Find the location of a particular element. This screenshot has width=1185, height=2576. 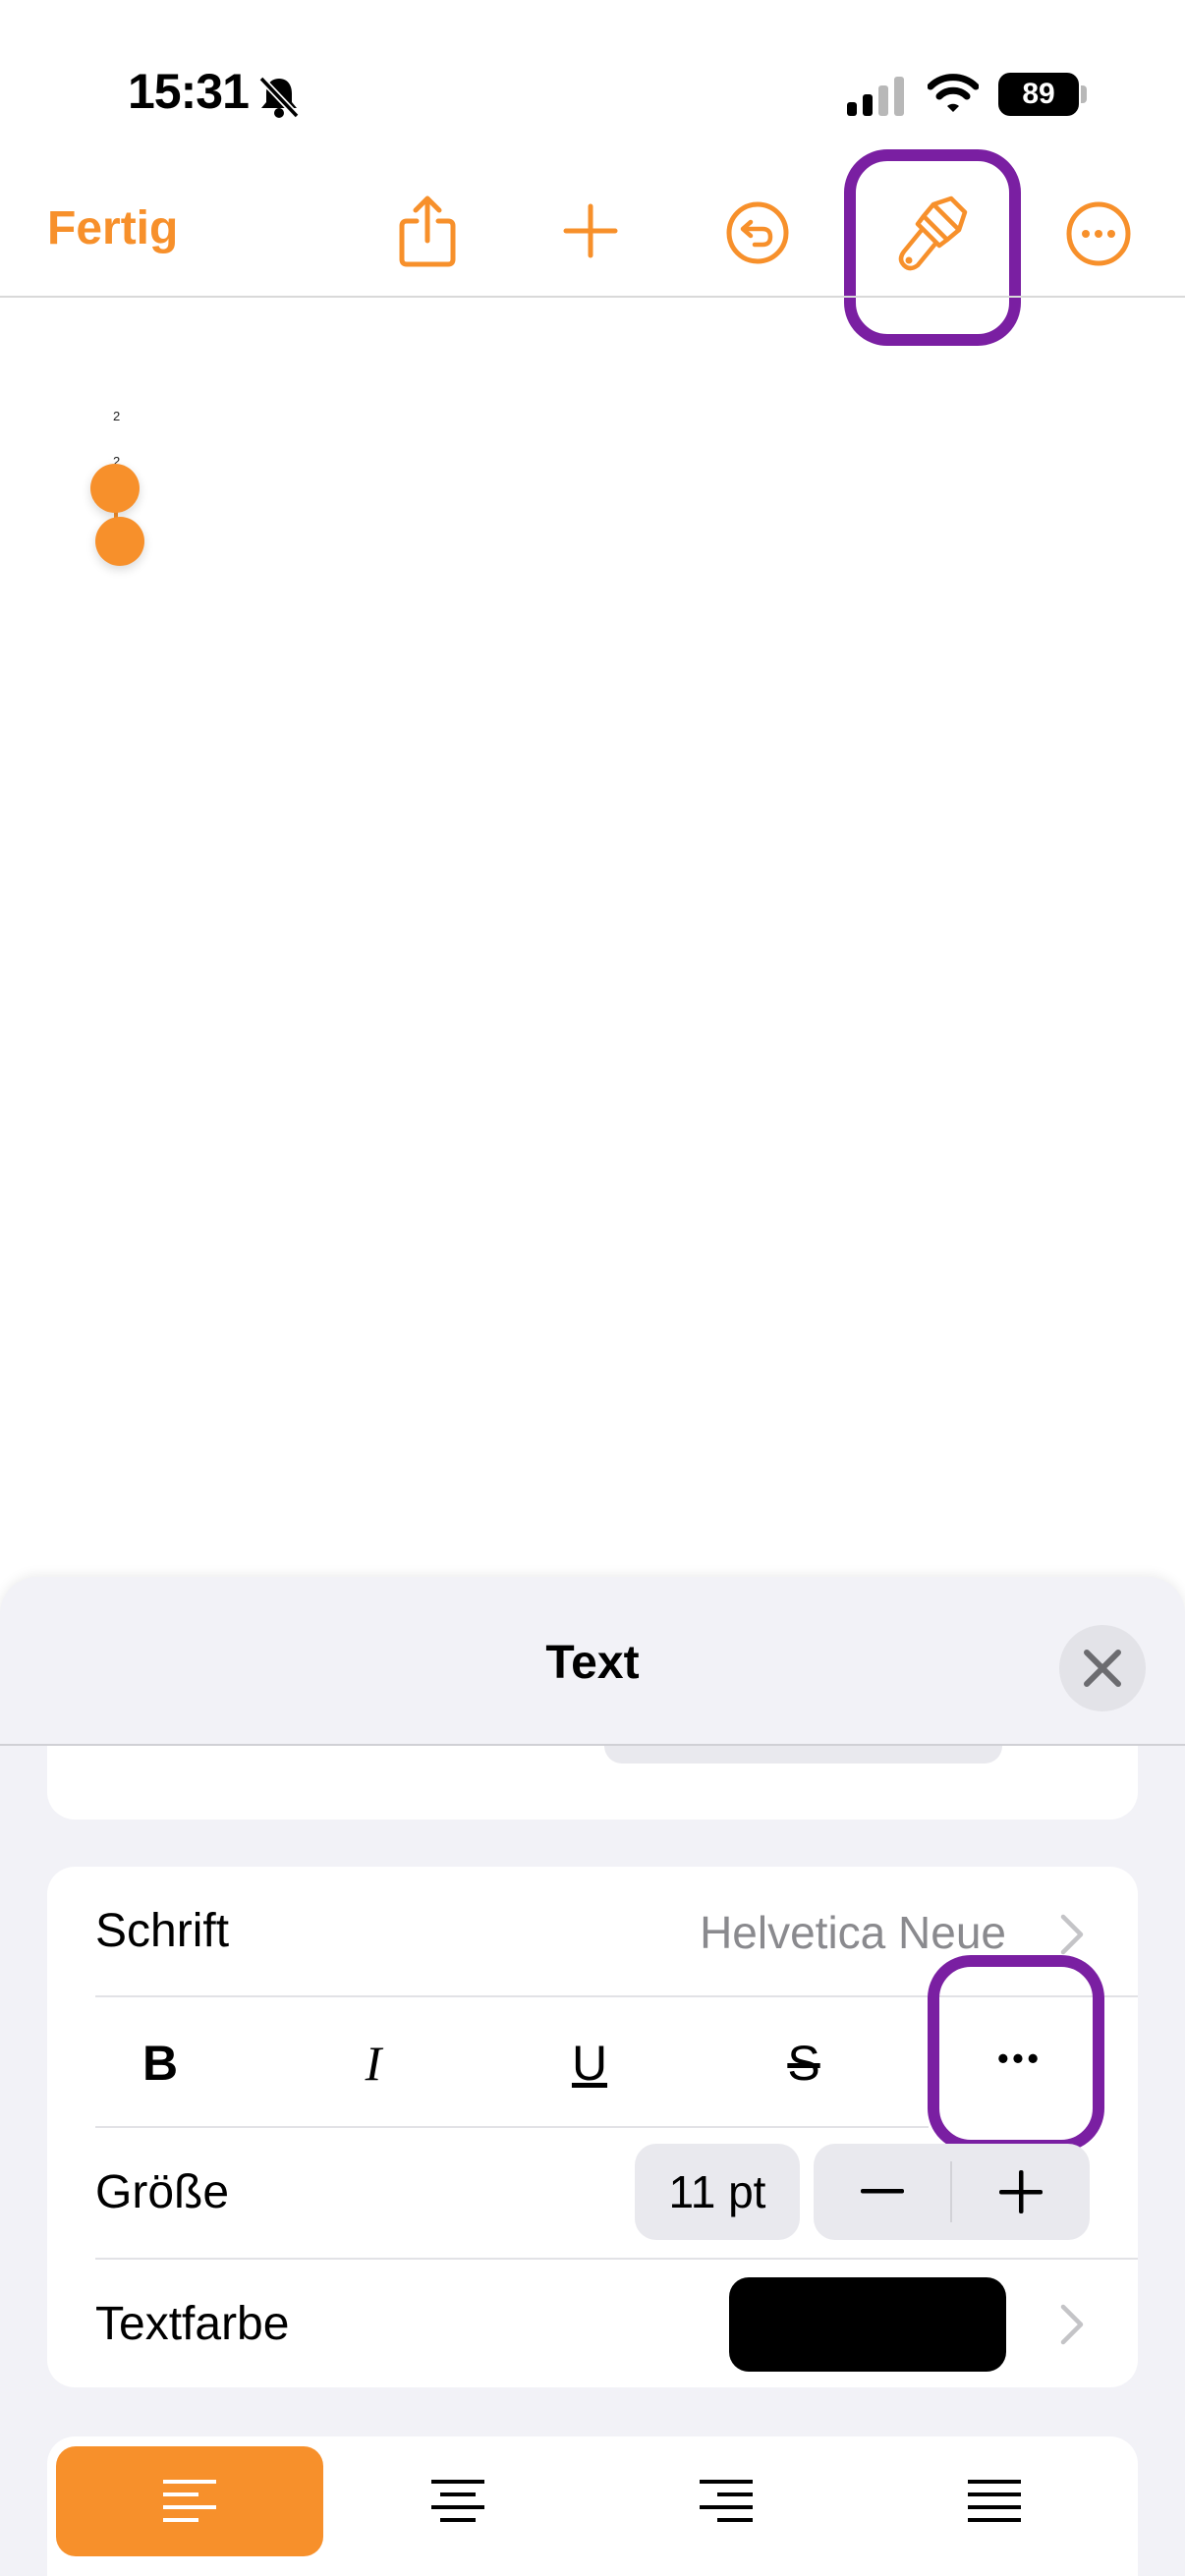

decrease-size-button is located at coordinates (883, 2192).